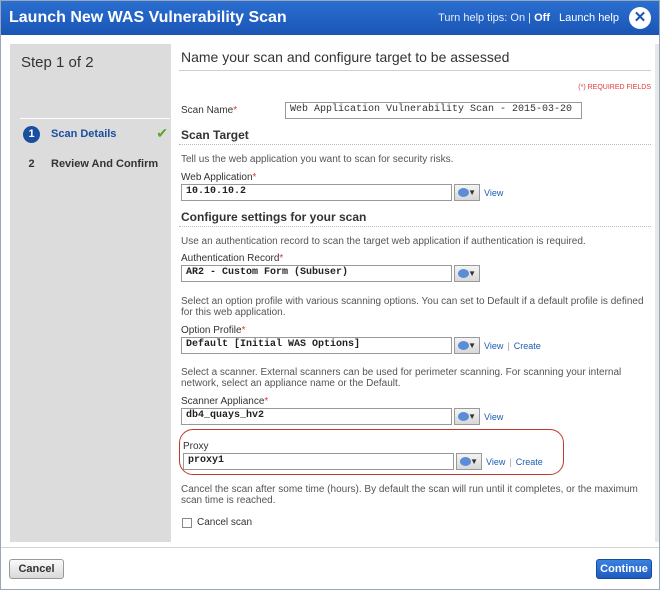  I want to click on checkmark-icon: ✔, so click(162, 133).